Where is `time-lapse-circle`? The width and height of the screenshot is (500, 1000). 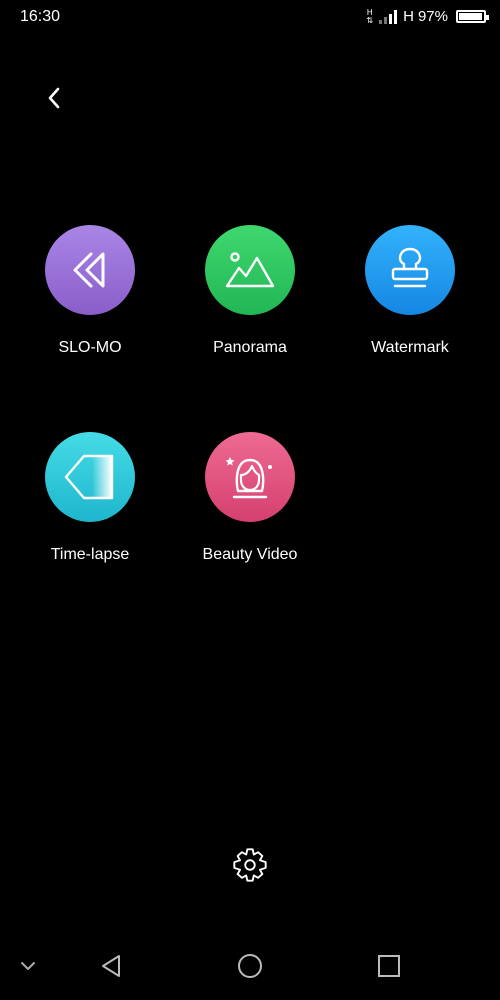 time-lapse-circle is located at coordinates (90, 477).